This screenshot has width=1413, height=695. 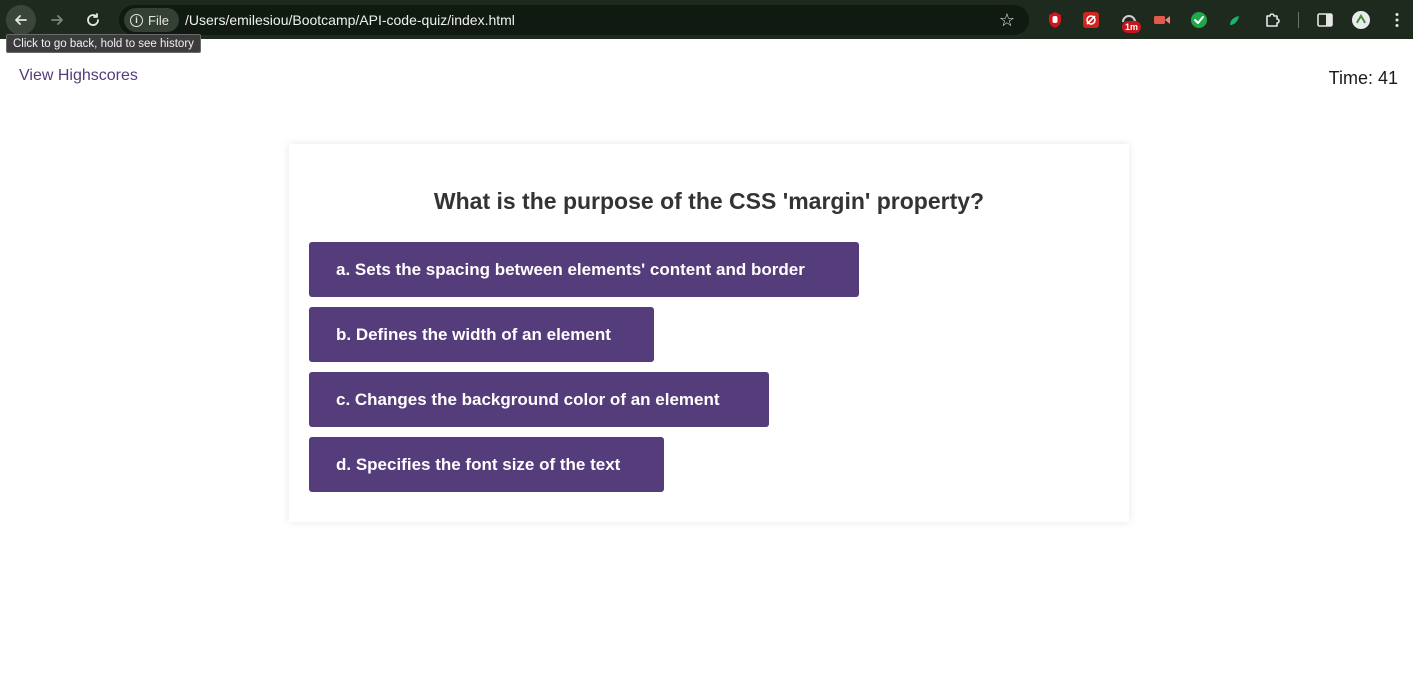 I want to click on timer: Time: 41, so click(x=1363, y=78).